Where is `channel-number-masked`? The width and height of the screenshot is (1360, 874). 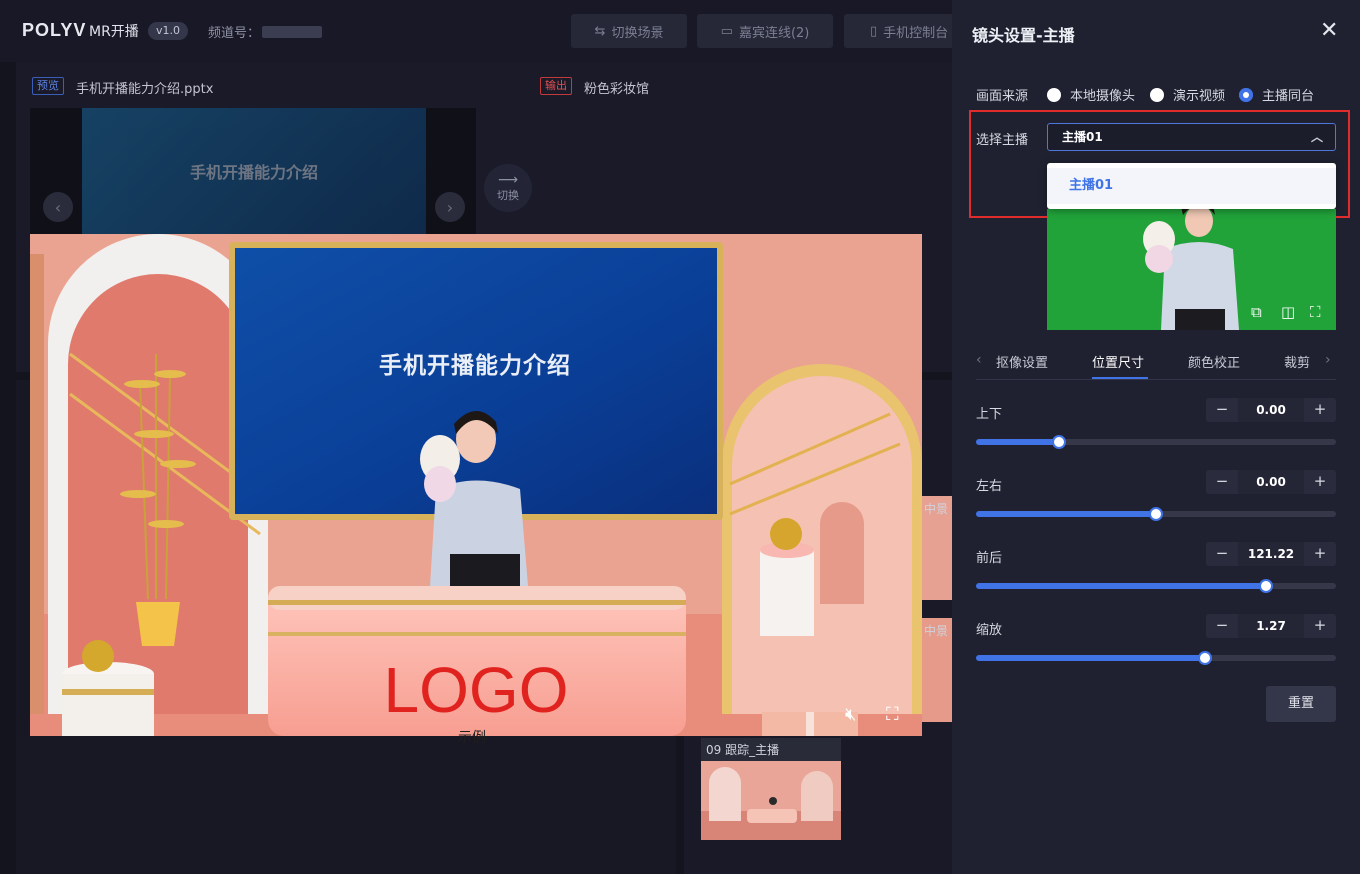 channel-number-masked is located at coordinates (292, 32).